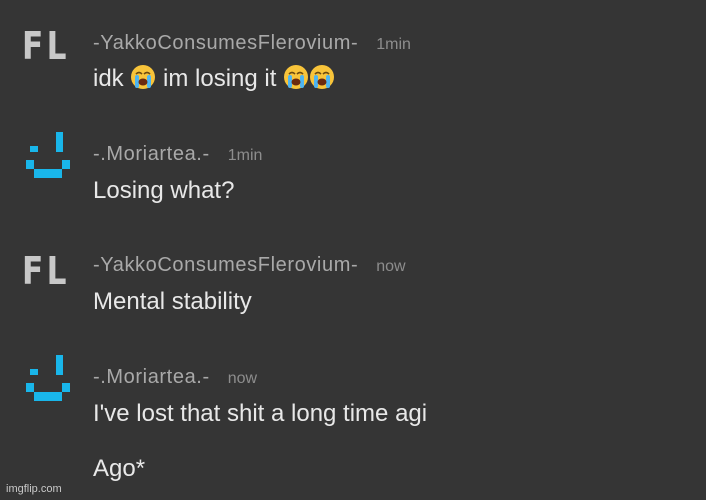 The width and height of the screenshot is (706, 500). I want to click on message-text: Mental stability, so click(172, 301).